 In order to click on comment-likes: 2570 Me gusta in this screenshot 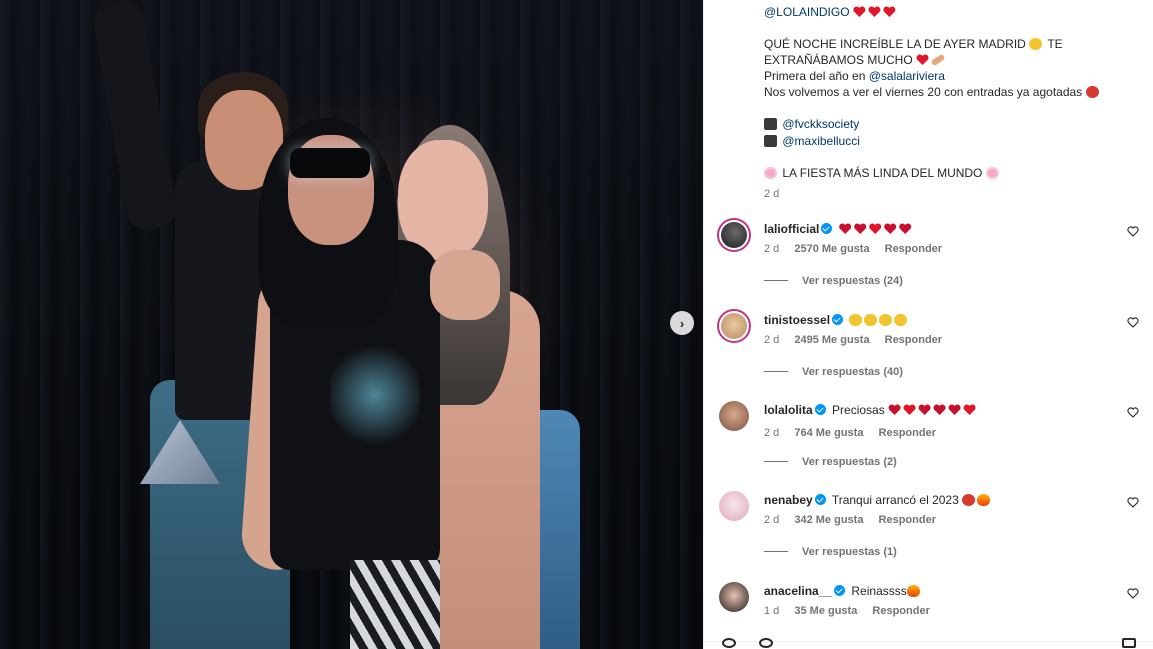, I will do `click(831, 249)`.